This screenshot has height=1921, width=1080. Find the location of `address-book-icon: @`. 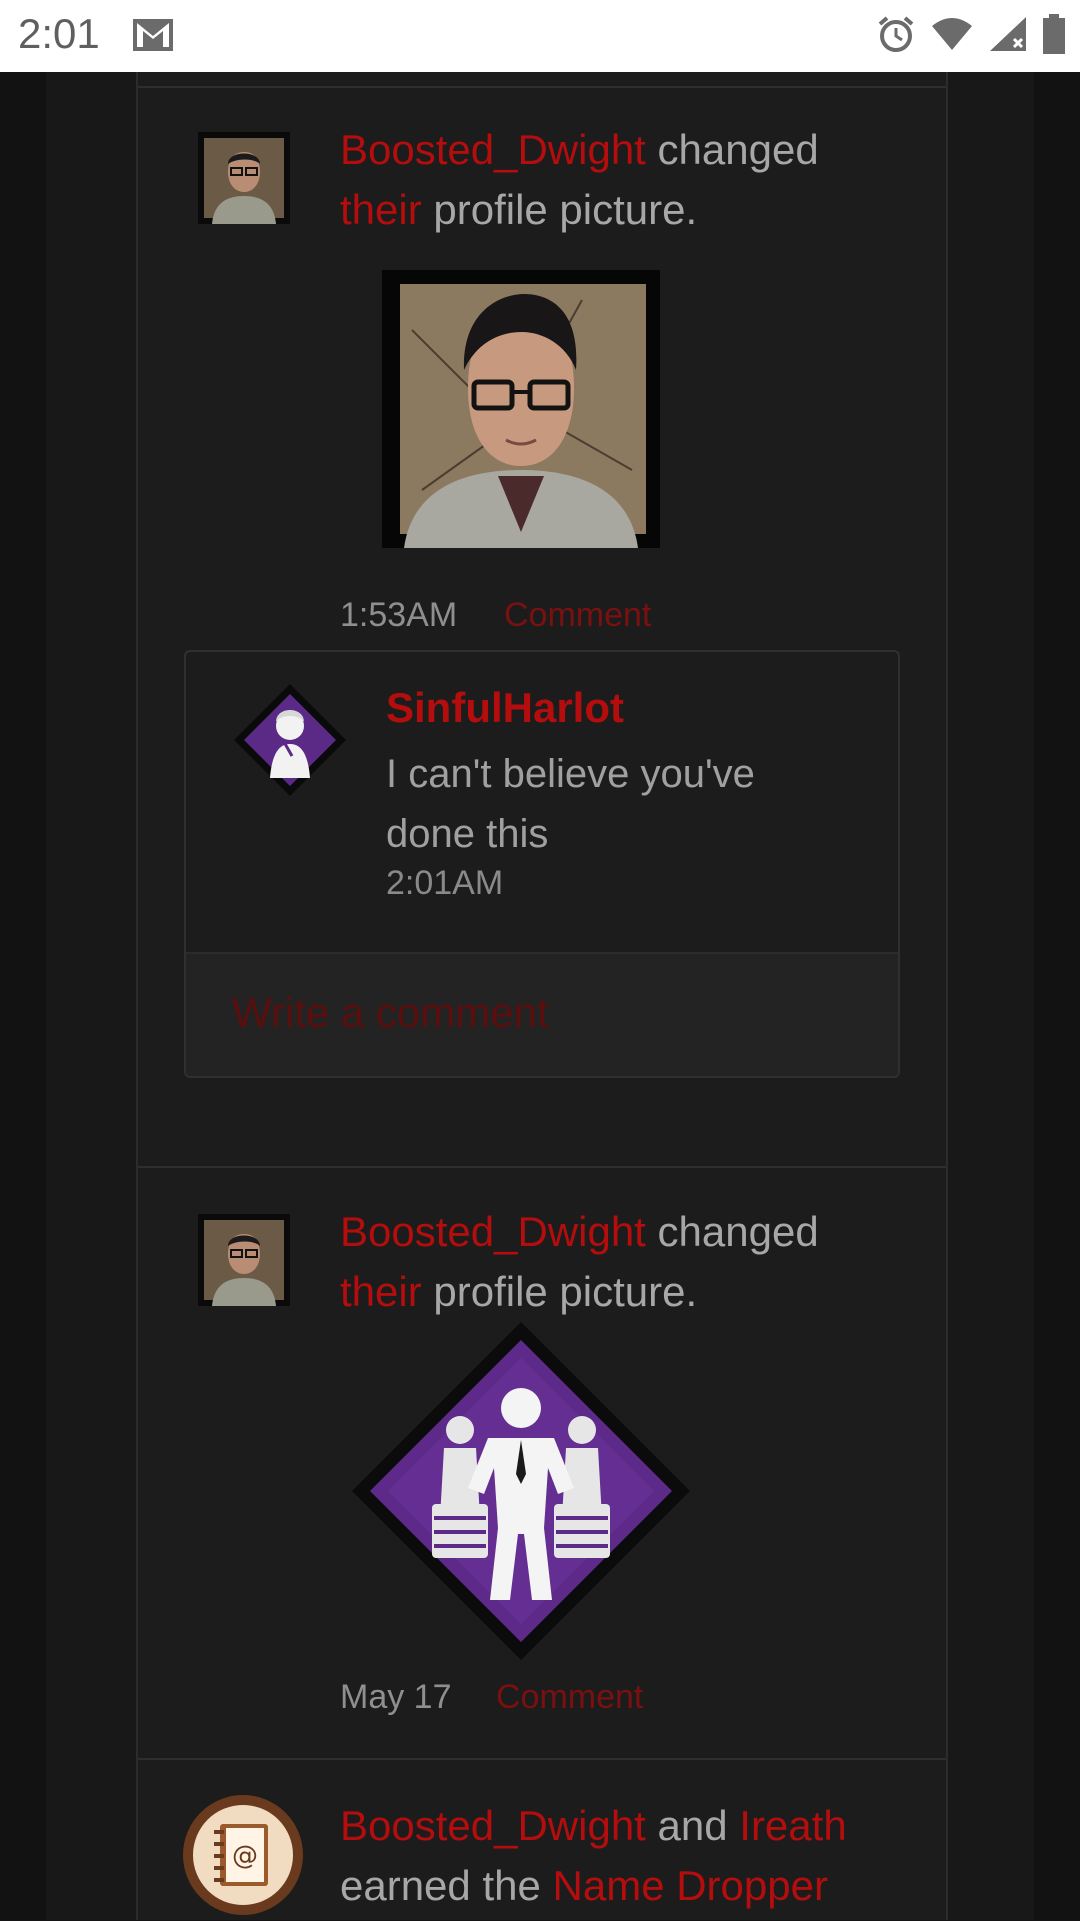

address-book-icon: @ is located at coordinates (243, 1855).